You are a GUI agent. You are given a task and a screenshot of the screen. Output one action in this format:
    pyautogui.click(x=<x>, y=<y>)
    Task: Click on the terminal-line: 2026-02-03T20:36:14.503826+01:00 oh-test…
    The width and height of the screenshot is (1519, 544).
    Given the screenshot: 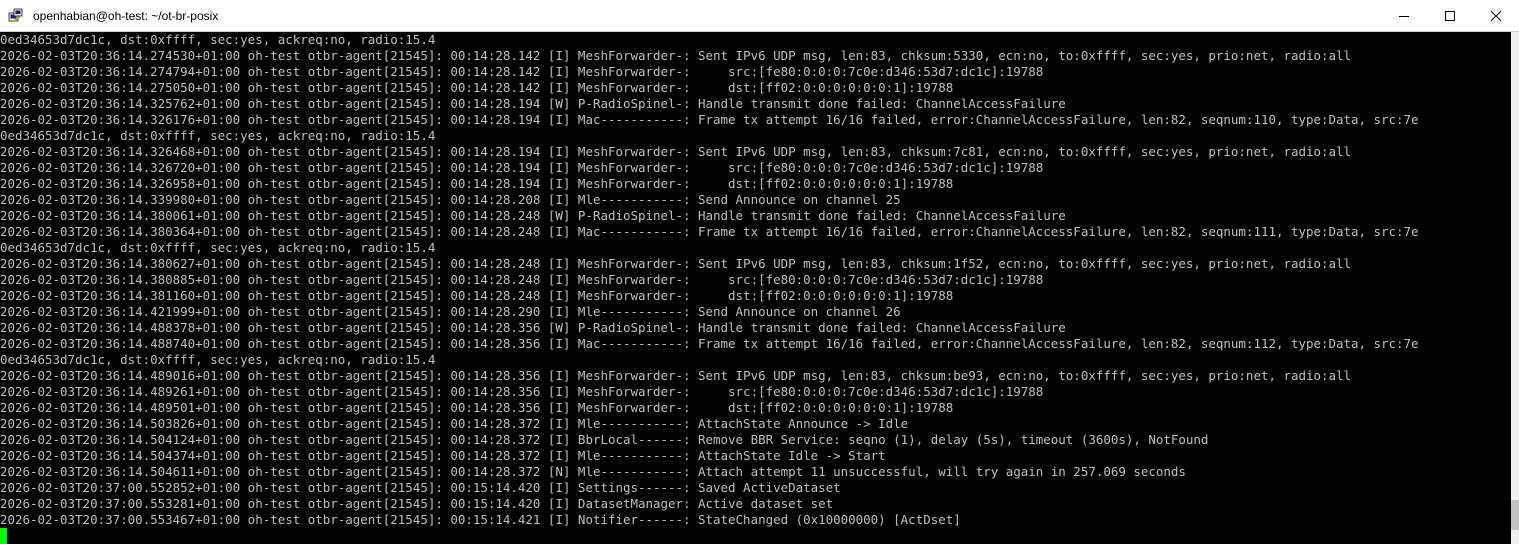 What is the action you would take?
    pyautogui.click(x=454, y=423)
    